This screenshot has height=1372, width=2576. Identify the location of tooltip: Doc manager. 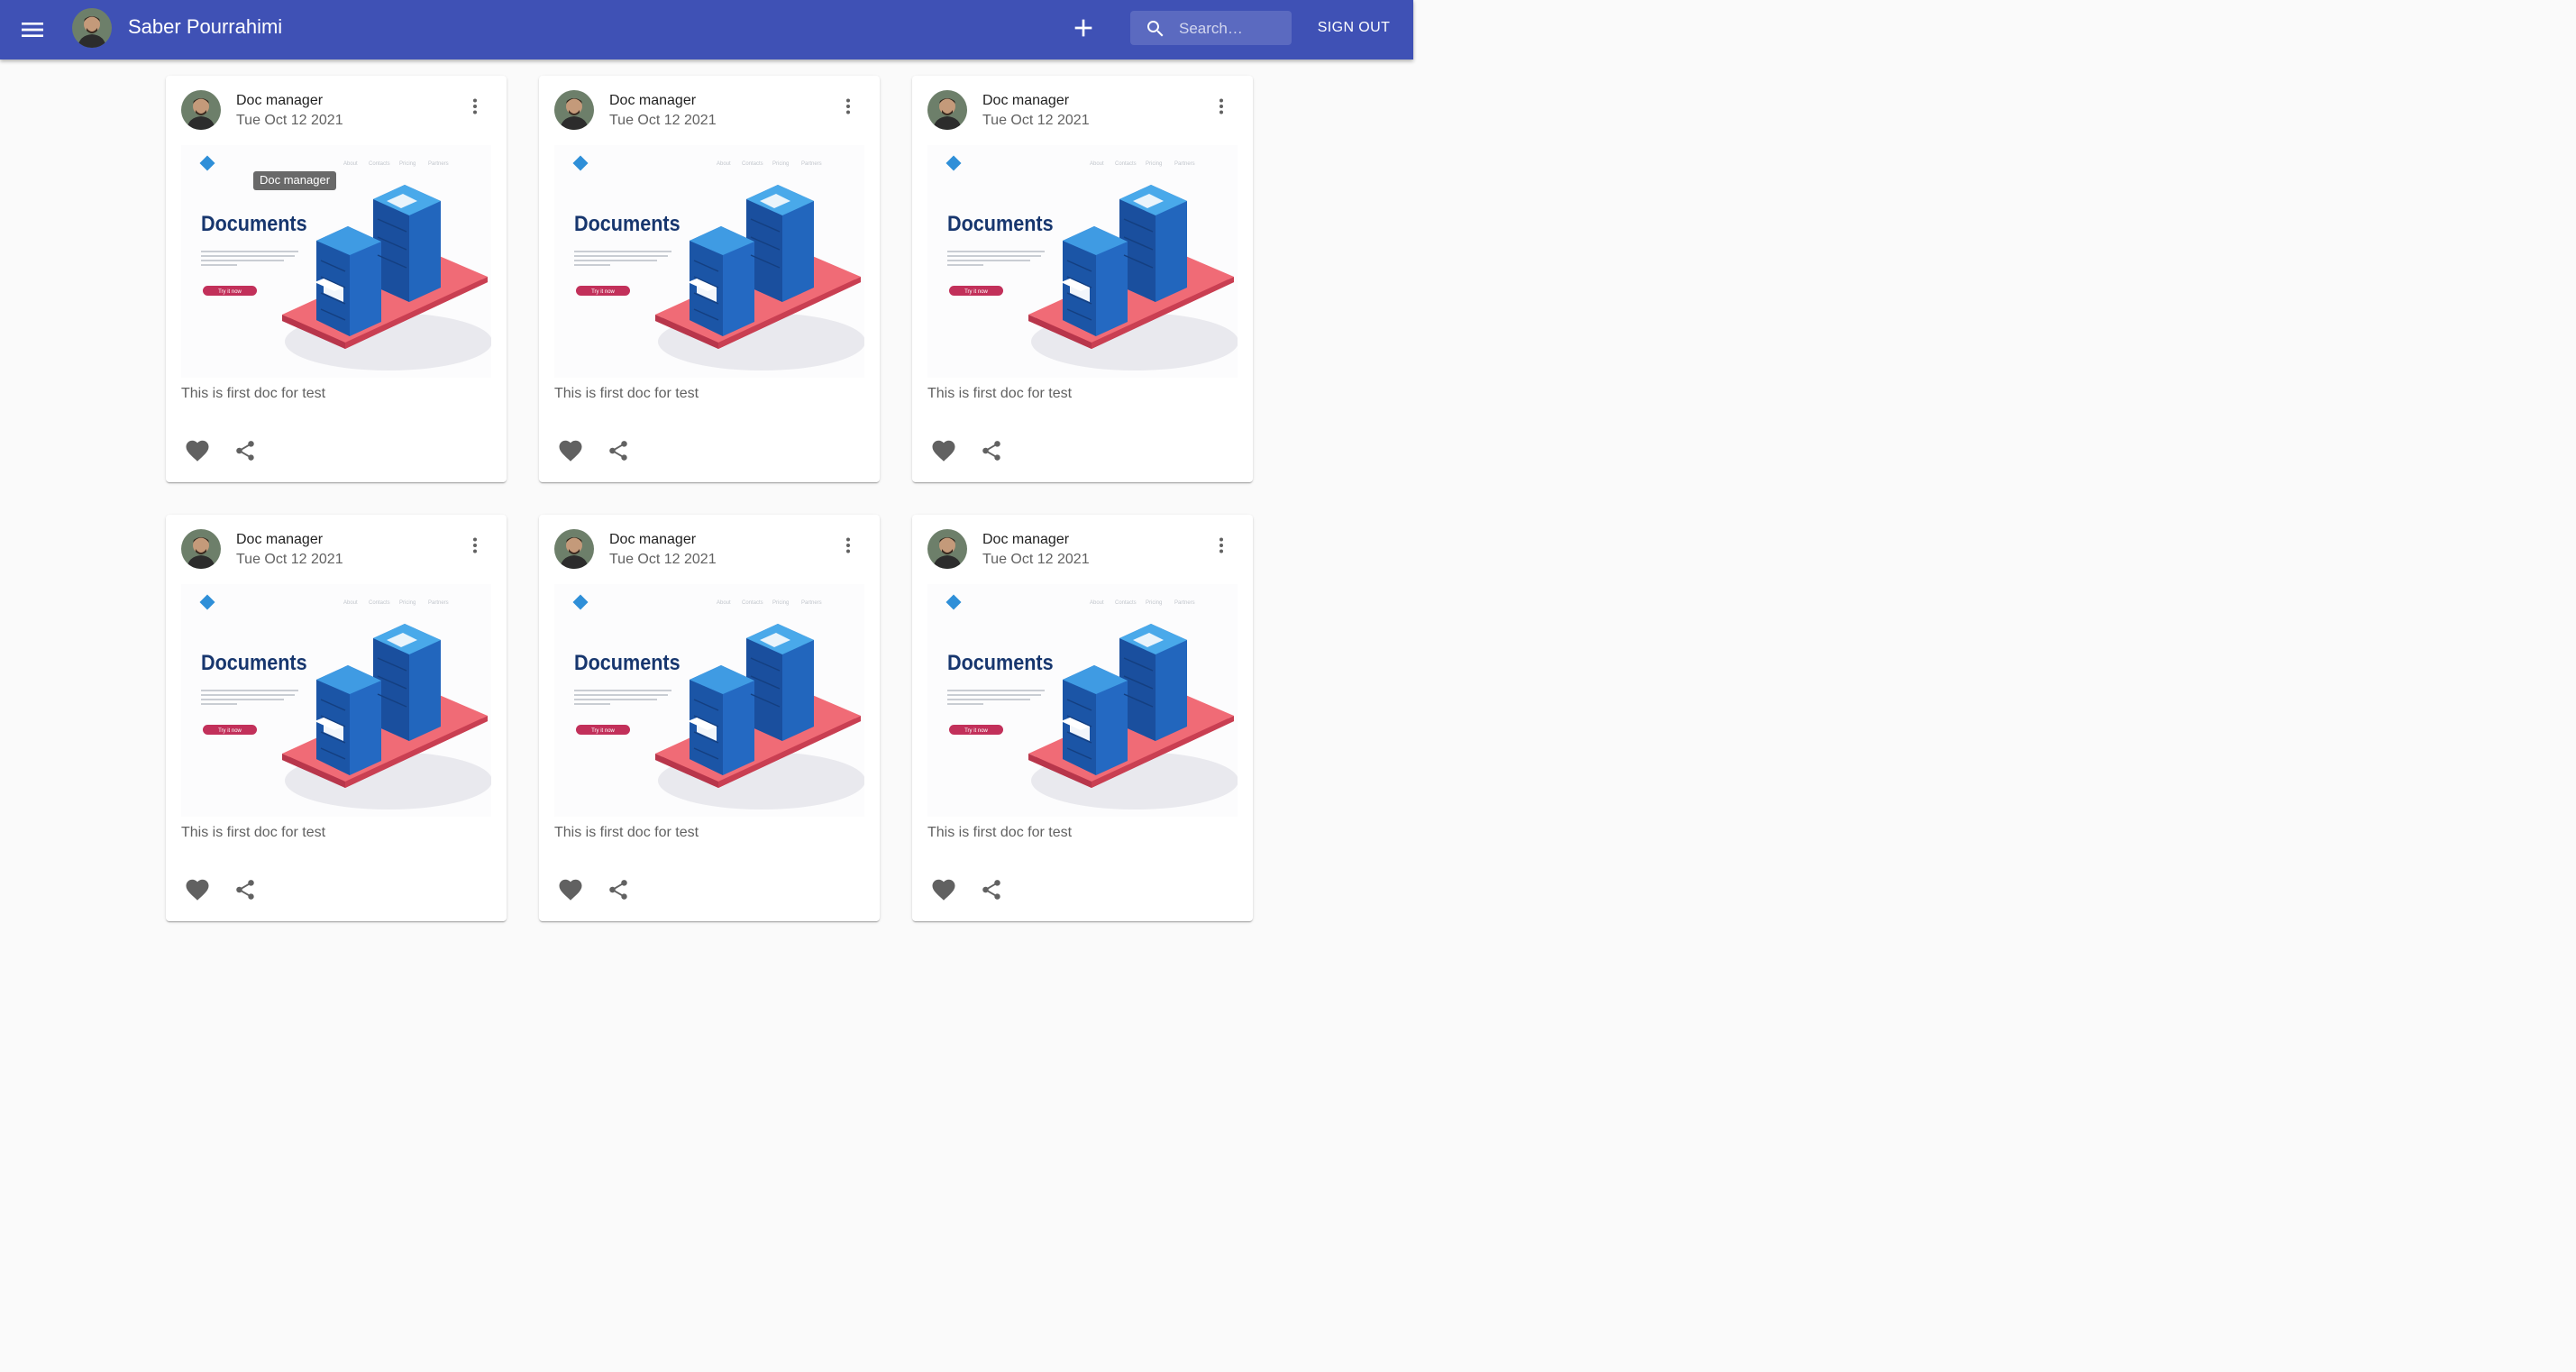
(295, 180).